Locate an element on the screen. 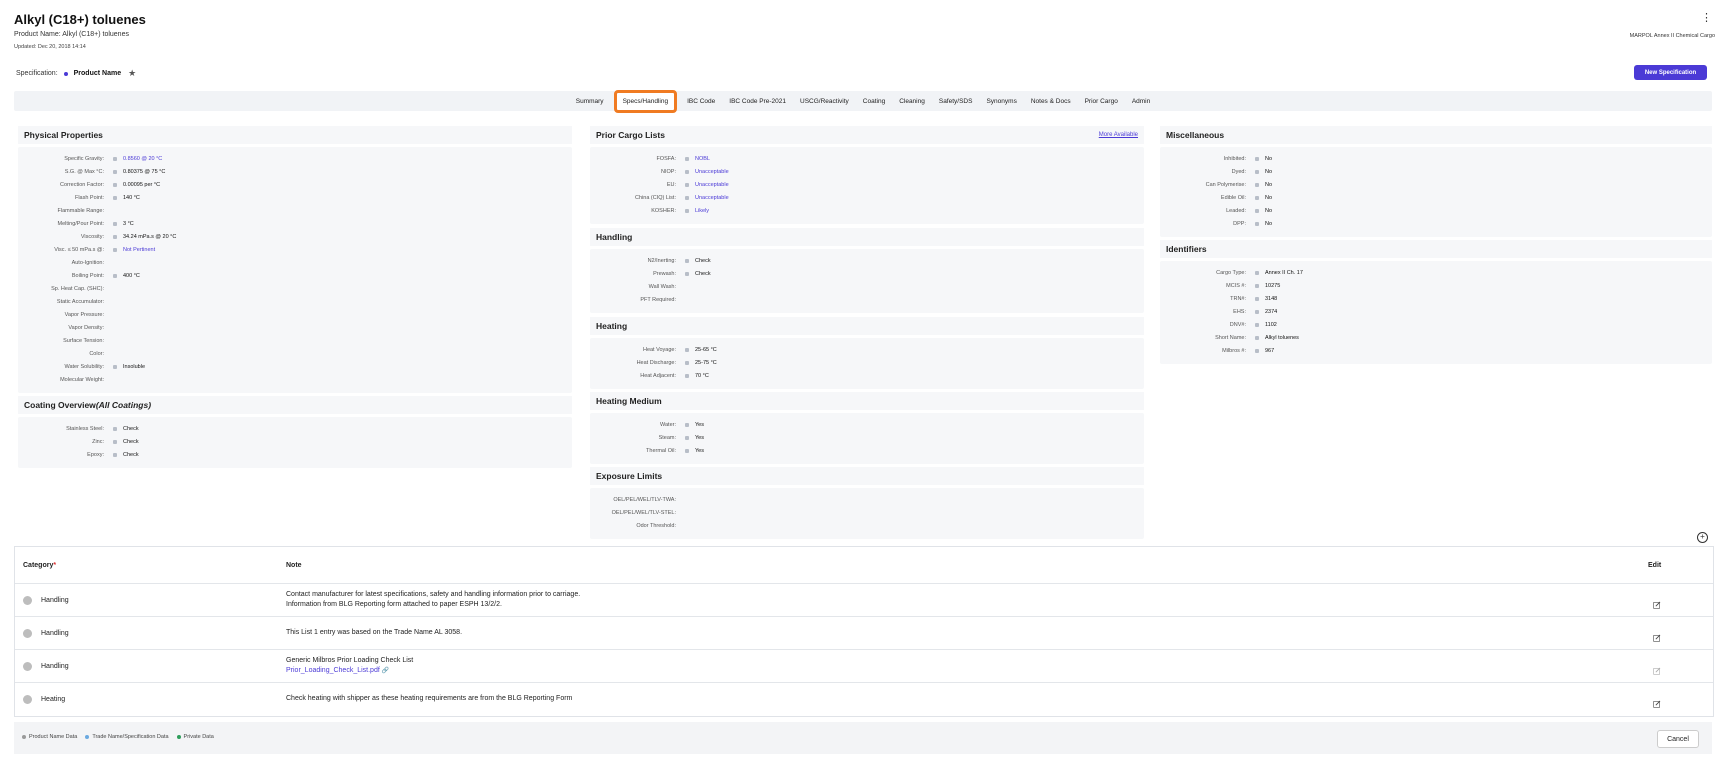  property-label: TRN#: is located at coordinates (1238, 298).